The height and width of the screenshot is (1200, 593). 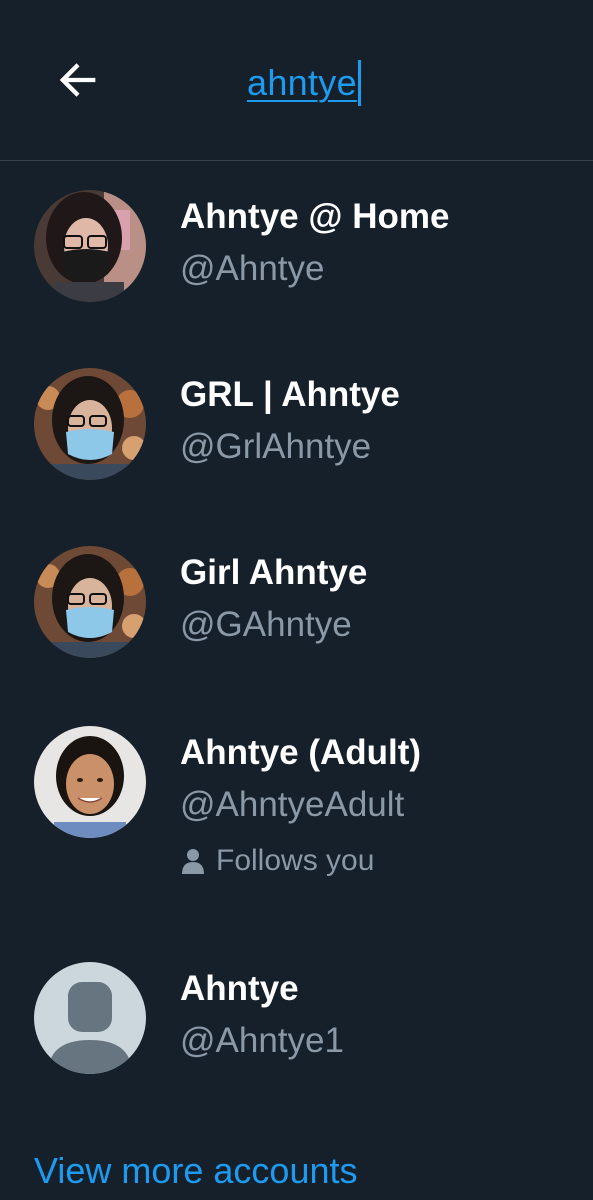 What do you see at coordinates (252, 268) in the screenshot?
I see `account-handle: @Ahntye` at bounding box center [252, 268].